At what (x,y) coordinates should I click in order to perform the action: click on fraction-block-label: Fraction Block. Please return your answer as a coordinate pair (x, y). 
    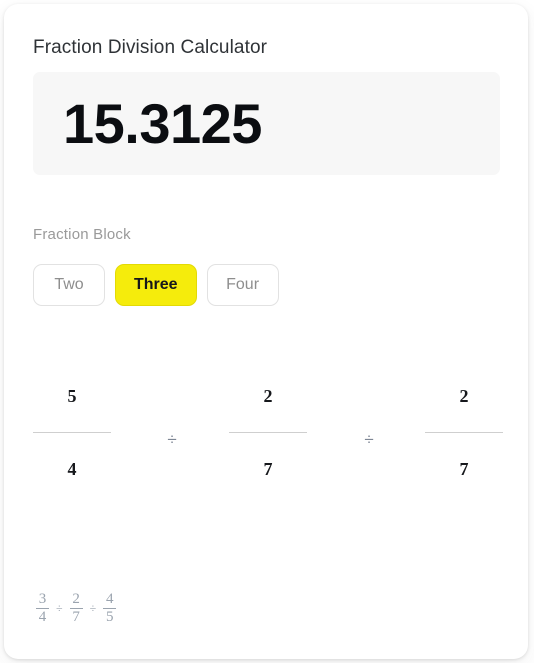
    Looking at the image, I should click on (82, 234).